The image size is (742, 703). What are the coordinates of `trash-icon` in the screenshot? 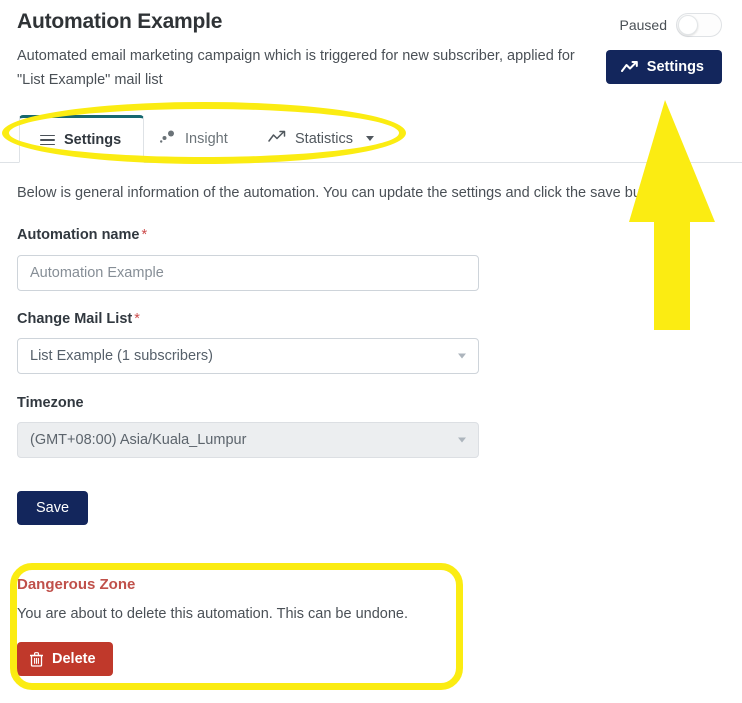 It's located at (36, 659).